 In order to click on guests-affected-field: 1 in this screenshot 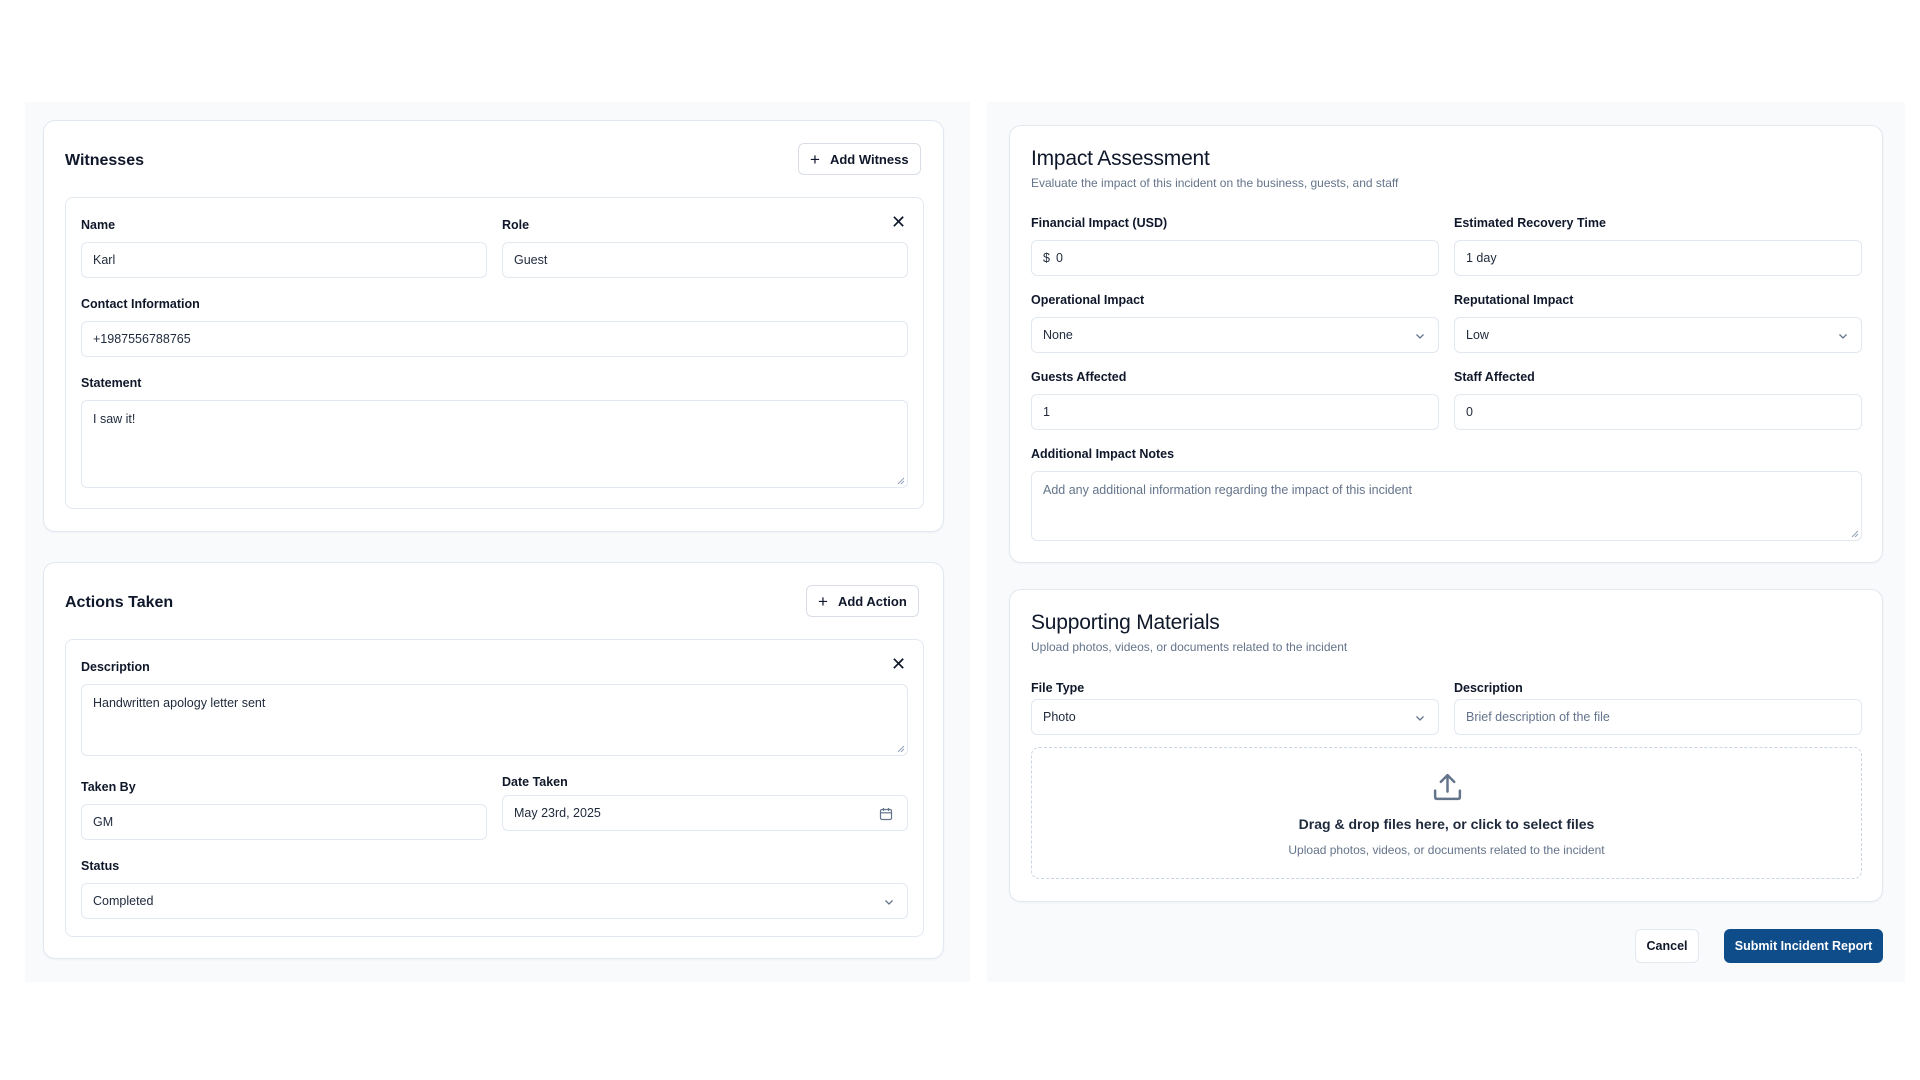, I will do `click(1235, 412)`.